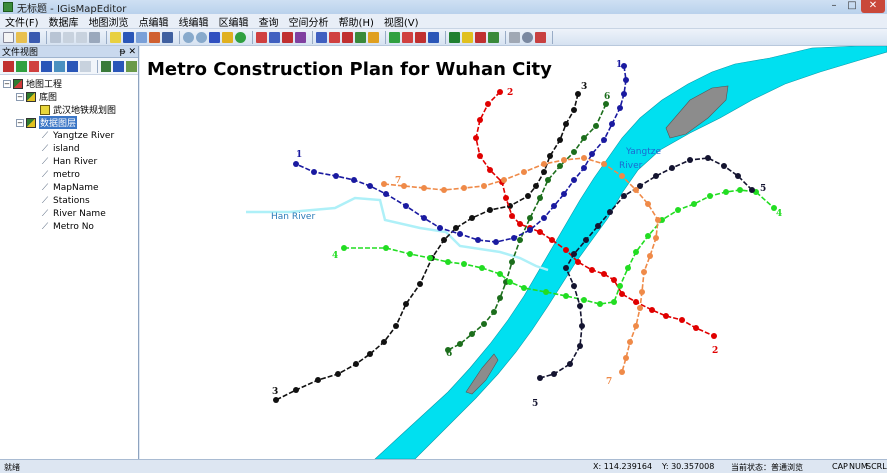  What do you see at coordinates (194, 21) in the screenshot?
I see `menu-line-edit: 线编辑` at bounding box center [194, 21].